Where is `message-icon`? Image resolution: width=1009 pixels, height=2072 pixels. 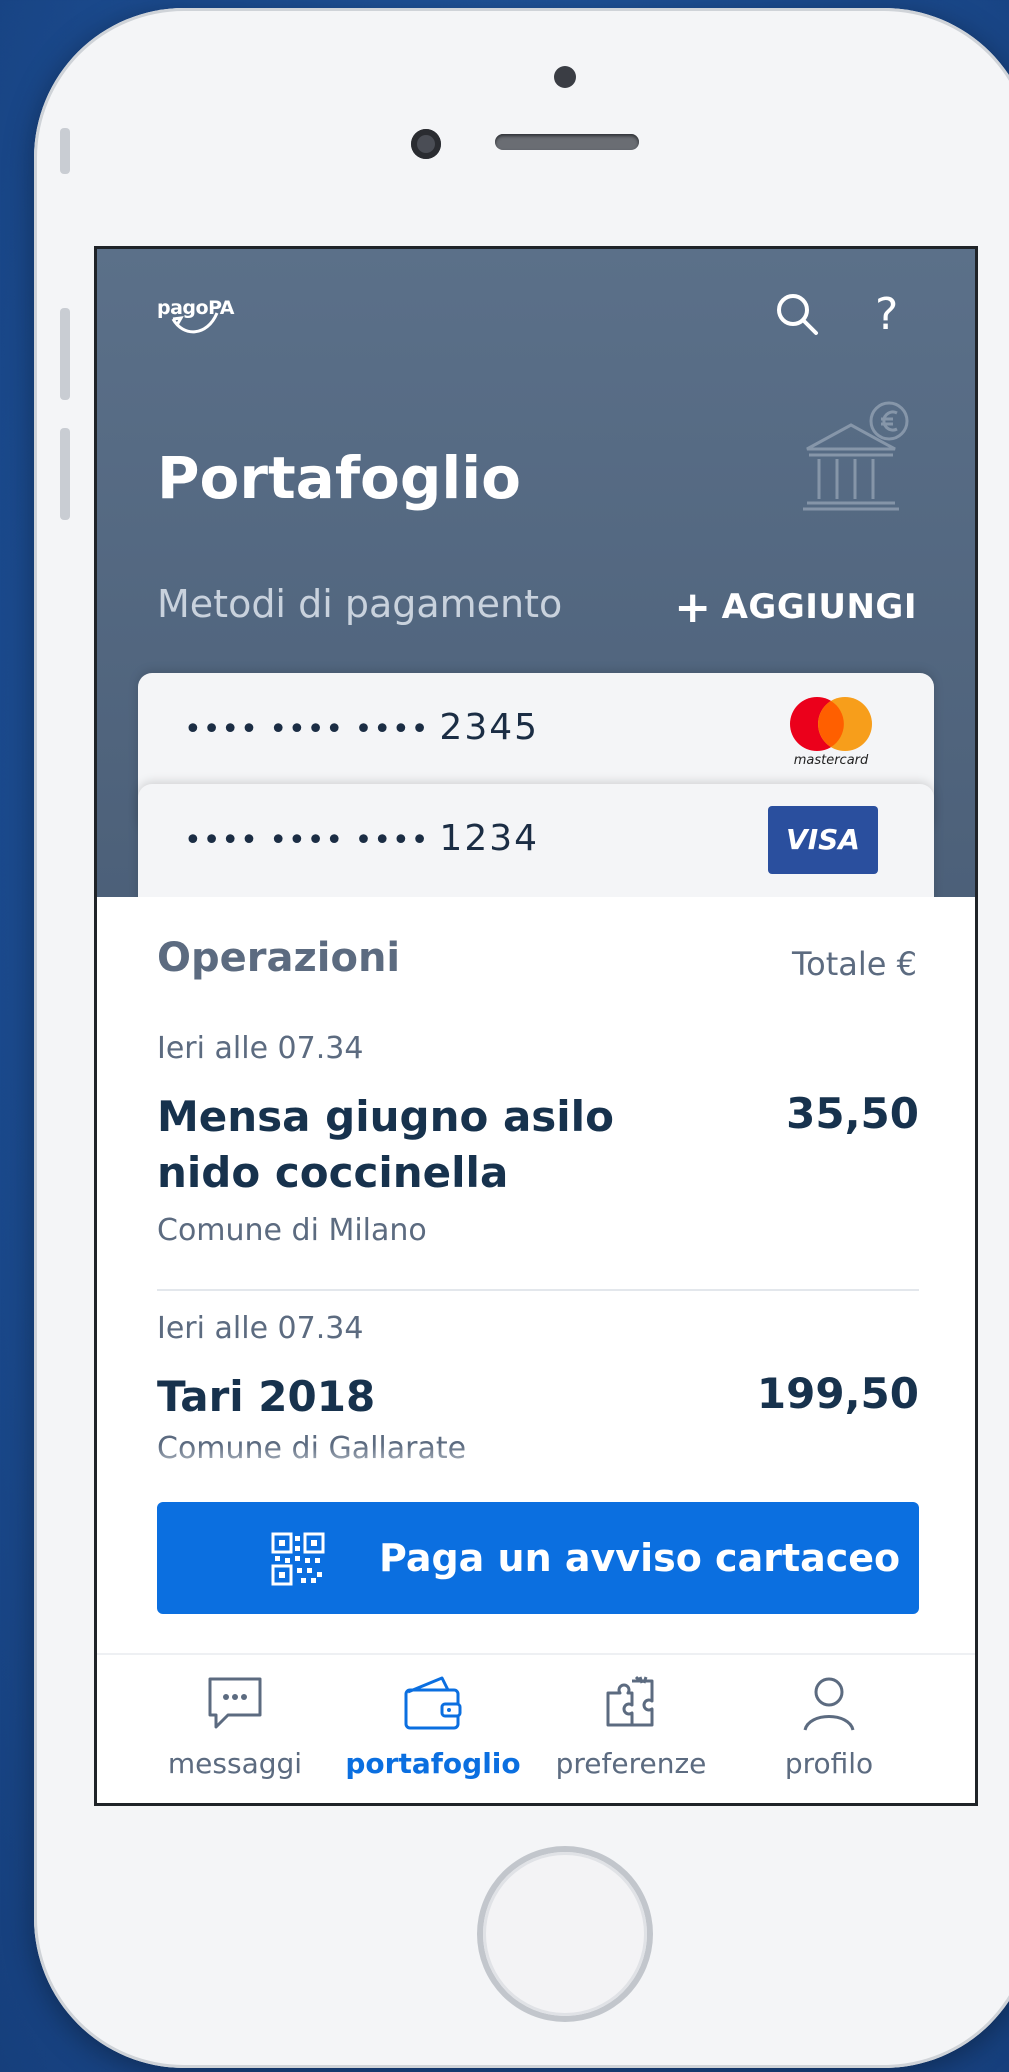 message-icon is located at coordinates (235, 1704).